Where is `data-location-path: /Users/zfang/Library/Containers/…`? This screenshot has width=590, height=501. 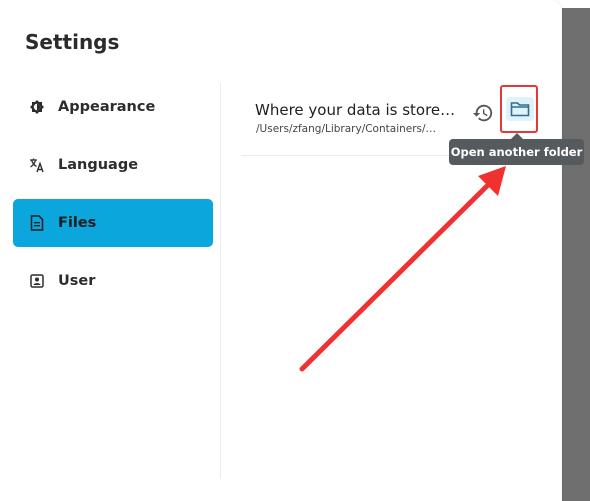
data-location-path: /Users/zfang/Library/Containers/… is located at coordinates (346, 129).